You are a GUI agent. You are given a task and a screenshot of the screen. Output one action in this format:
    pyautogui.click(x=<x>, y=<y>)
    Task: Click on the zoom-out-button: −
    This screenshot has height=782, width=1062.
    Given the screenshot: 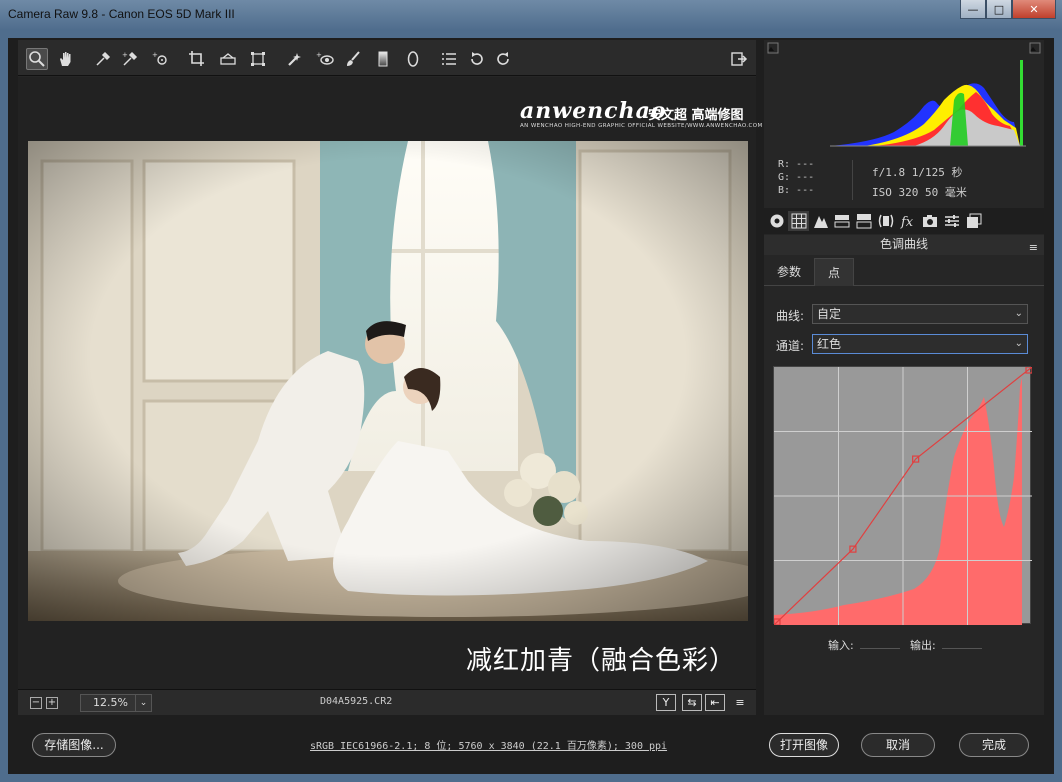 What is the action you would take?
    pyautogui.click(x=36, y=703)
    